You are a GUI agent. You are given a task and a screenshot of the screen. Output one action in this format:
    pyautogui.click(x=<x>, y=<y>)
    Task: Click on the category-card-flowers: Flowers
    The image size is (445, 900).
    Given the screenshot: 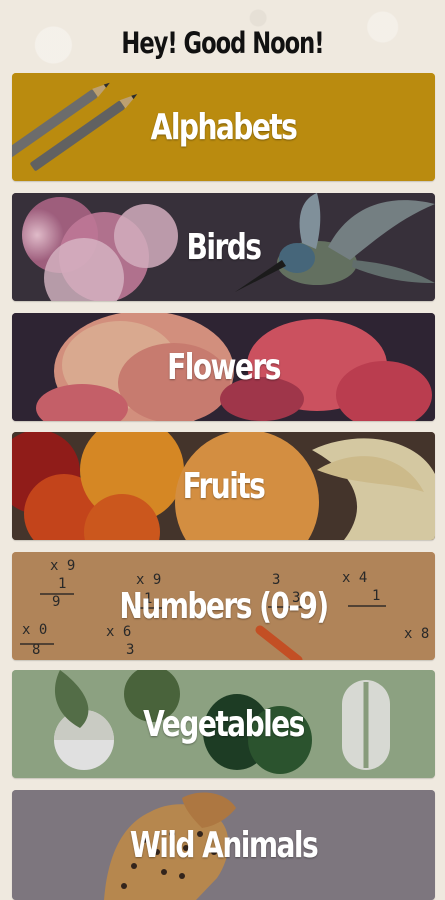 What is the action you would take?
    pyautogui.click(x=223, y=367)
    